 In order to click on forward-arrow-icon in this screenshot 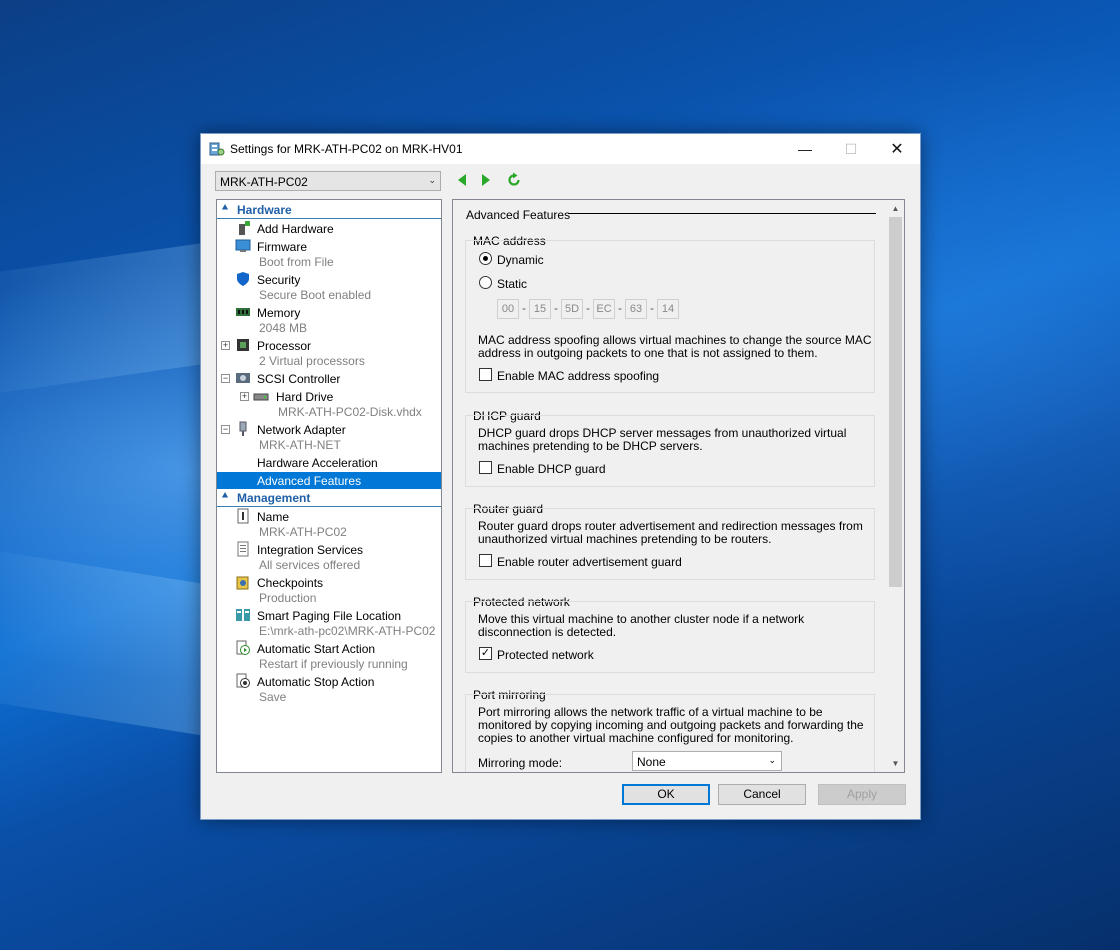, I will do `click(485, 180)`.